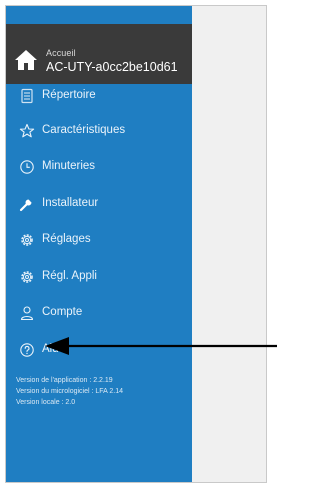 Image resolution: width=320 pixels, height=488 pixels. What do you see at coordinates (84, 130) in the screenshot?
I see `menu-item-label: Caractéristiques` at bounding box center [84, 130].